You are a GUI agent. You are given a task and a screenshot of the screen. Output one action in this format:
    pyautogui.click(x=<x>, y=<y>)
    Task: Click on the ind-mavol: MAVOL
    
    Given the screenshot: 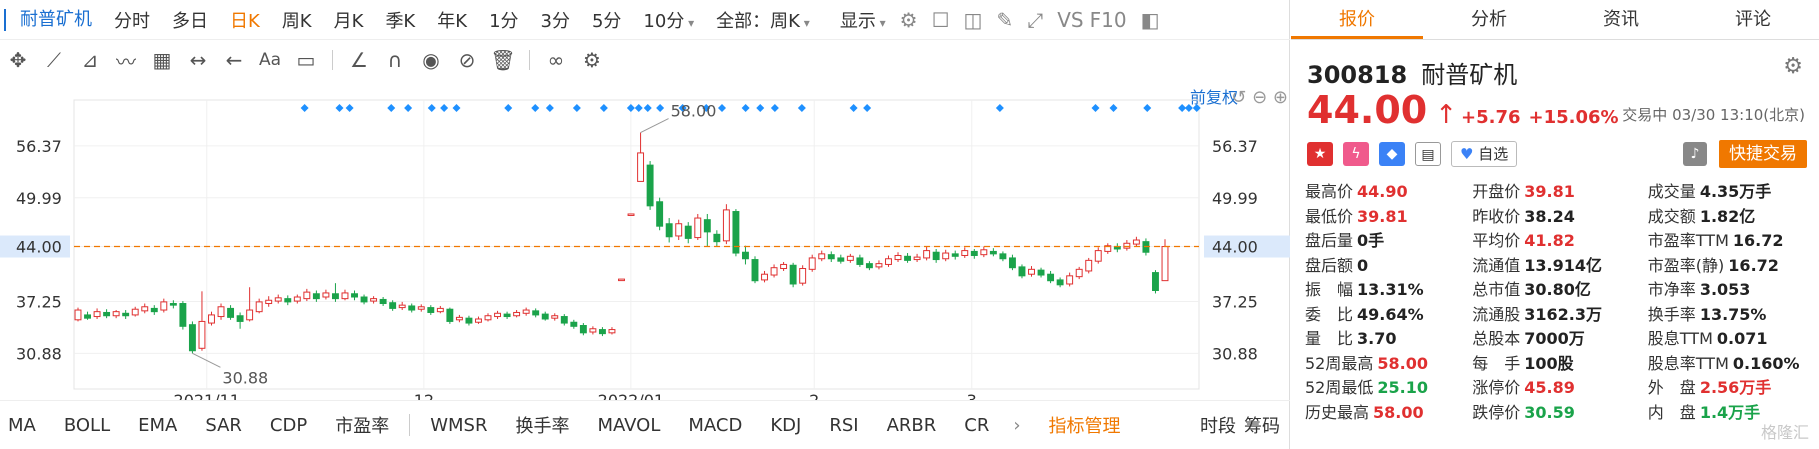 What is the action you would take?
    pyautogui.click(x=628, y=425)
    